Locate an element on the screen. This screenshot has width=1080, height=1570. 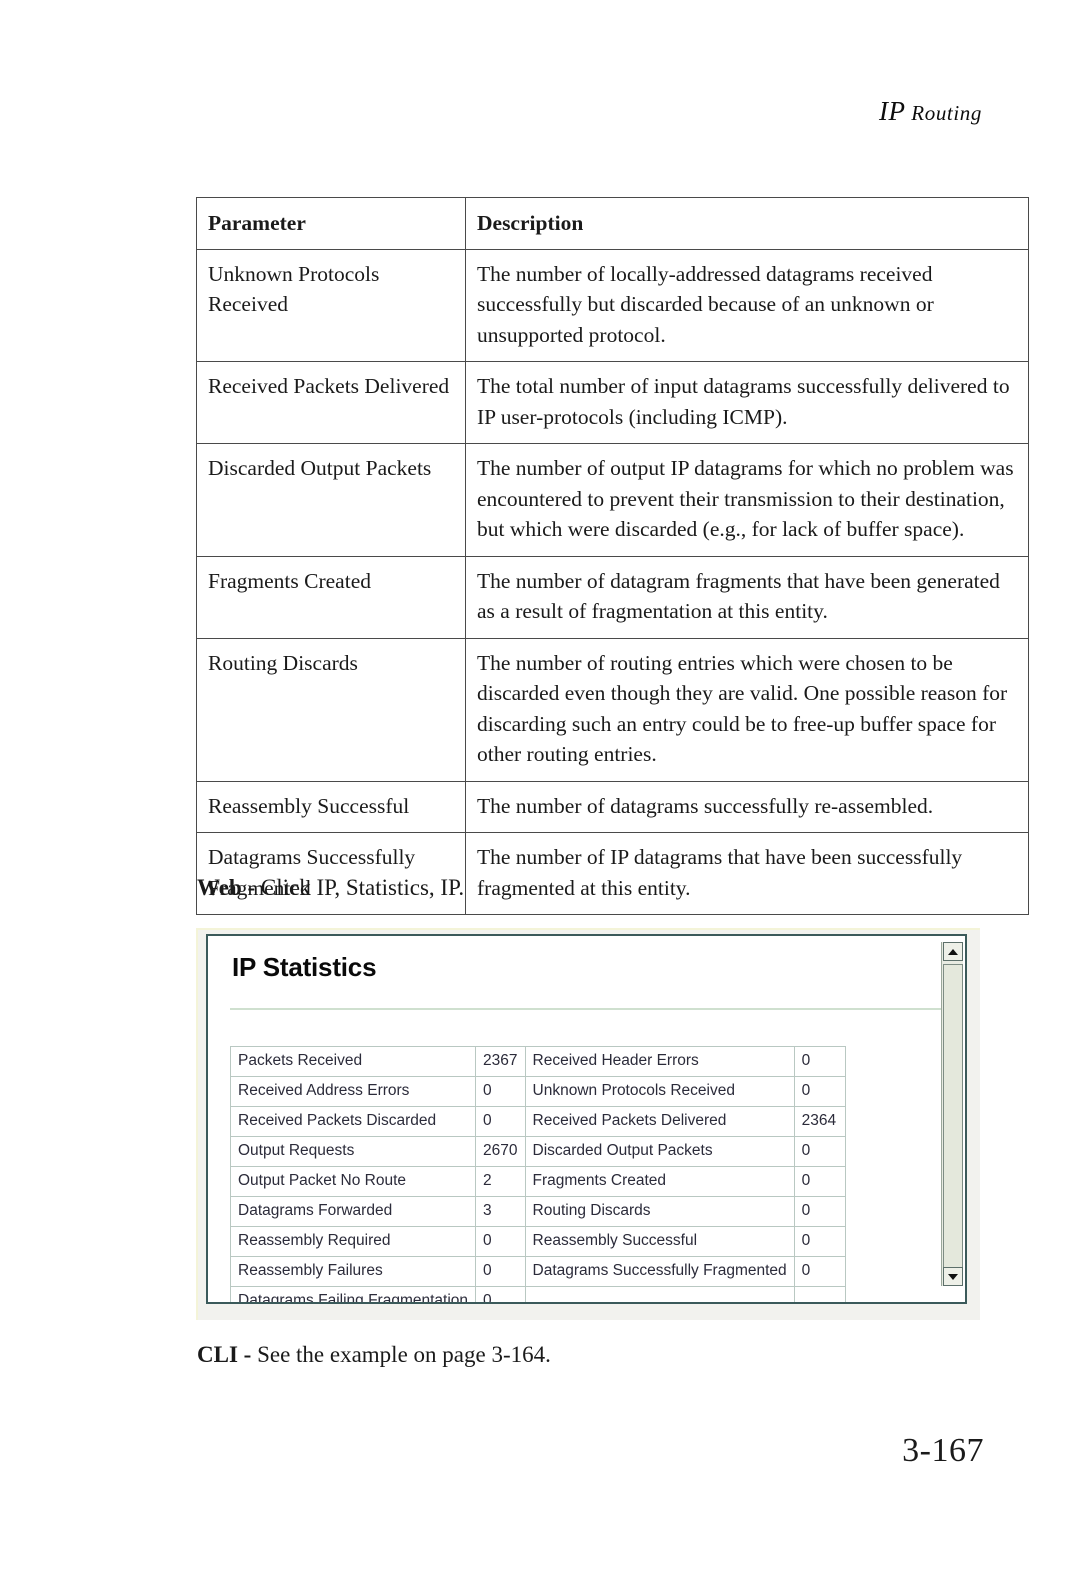
cli-instruction: CLI - See the example on page 3-164. is located at coordinates (374, 1355).